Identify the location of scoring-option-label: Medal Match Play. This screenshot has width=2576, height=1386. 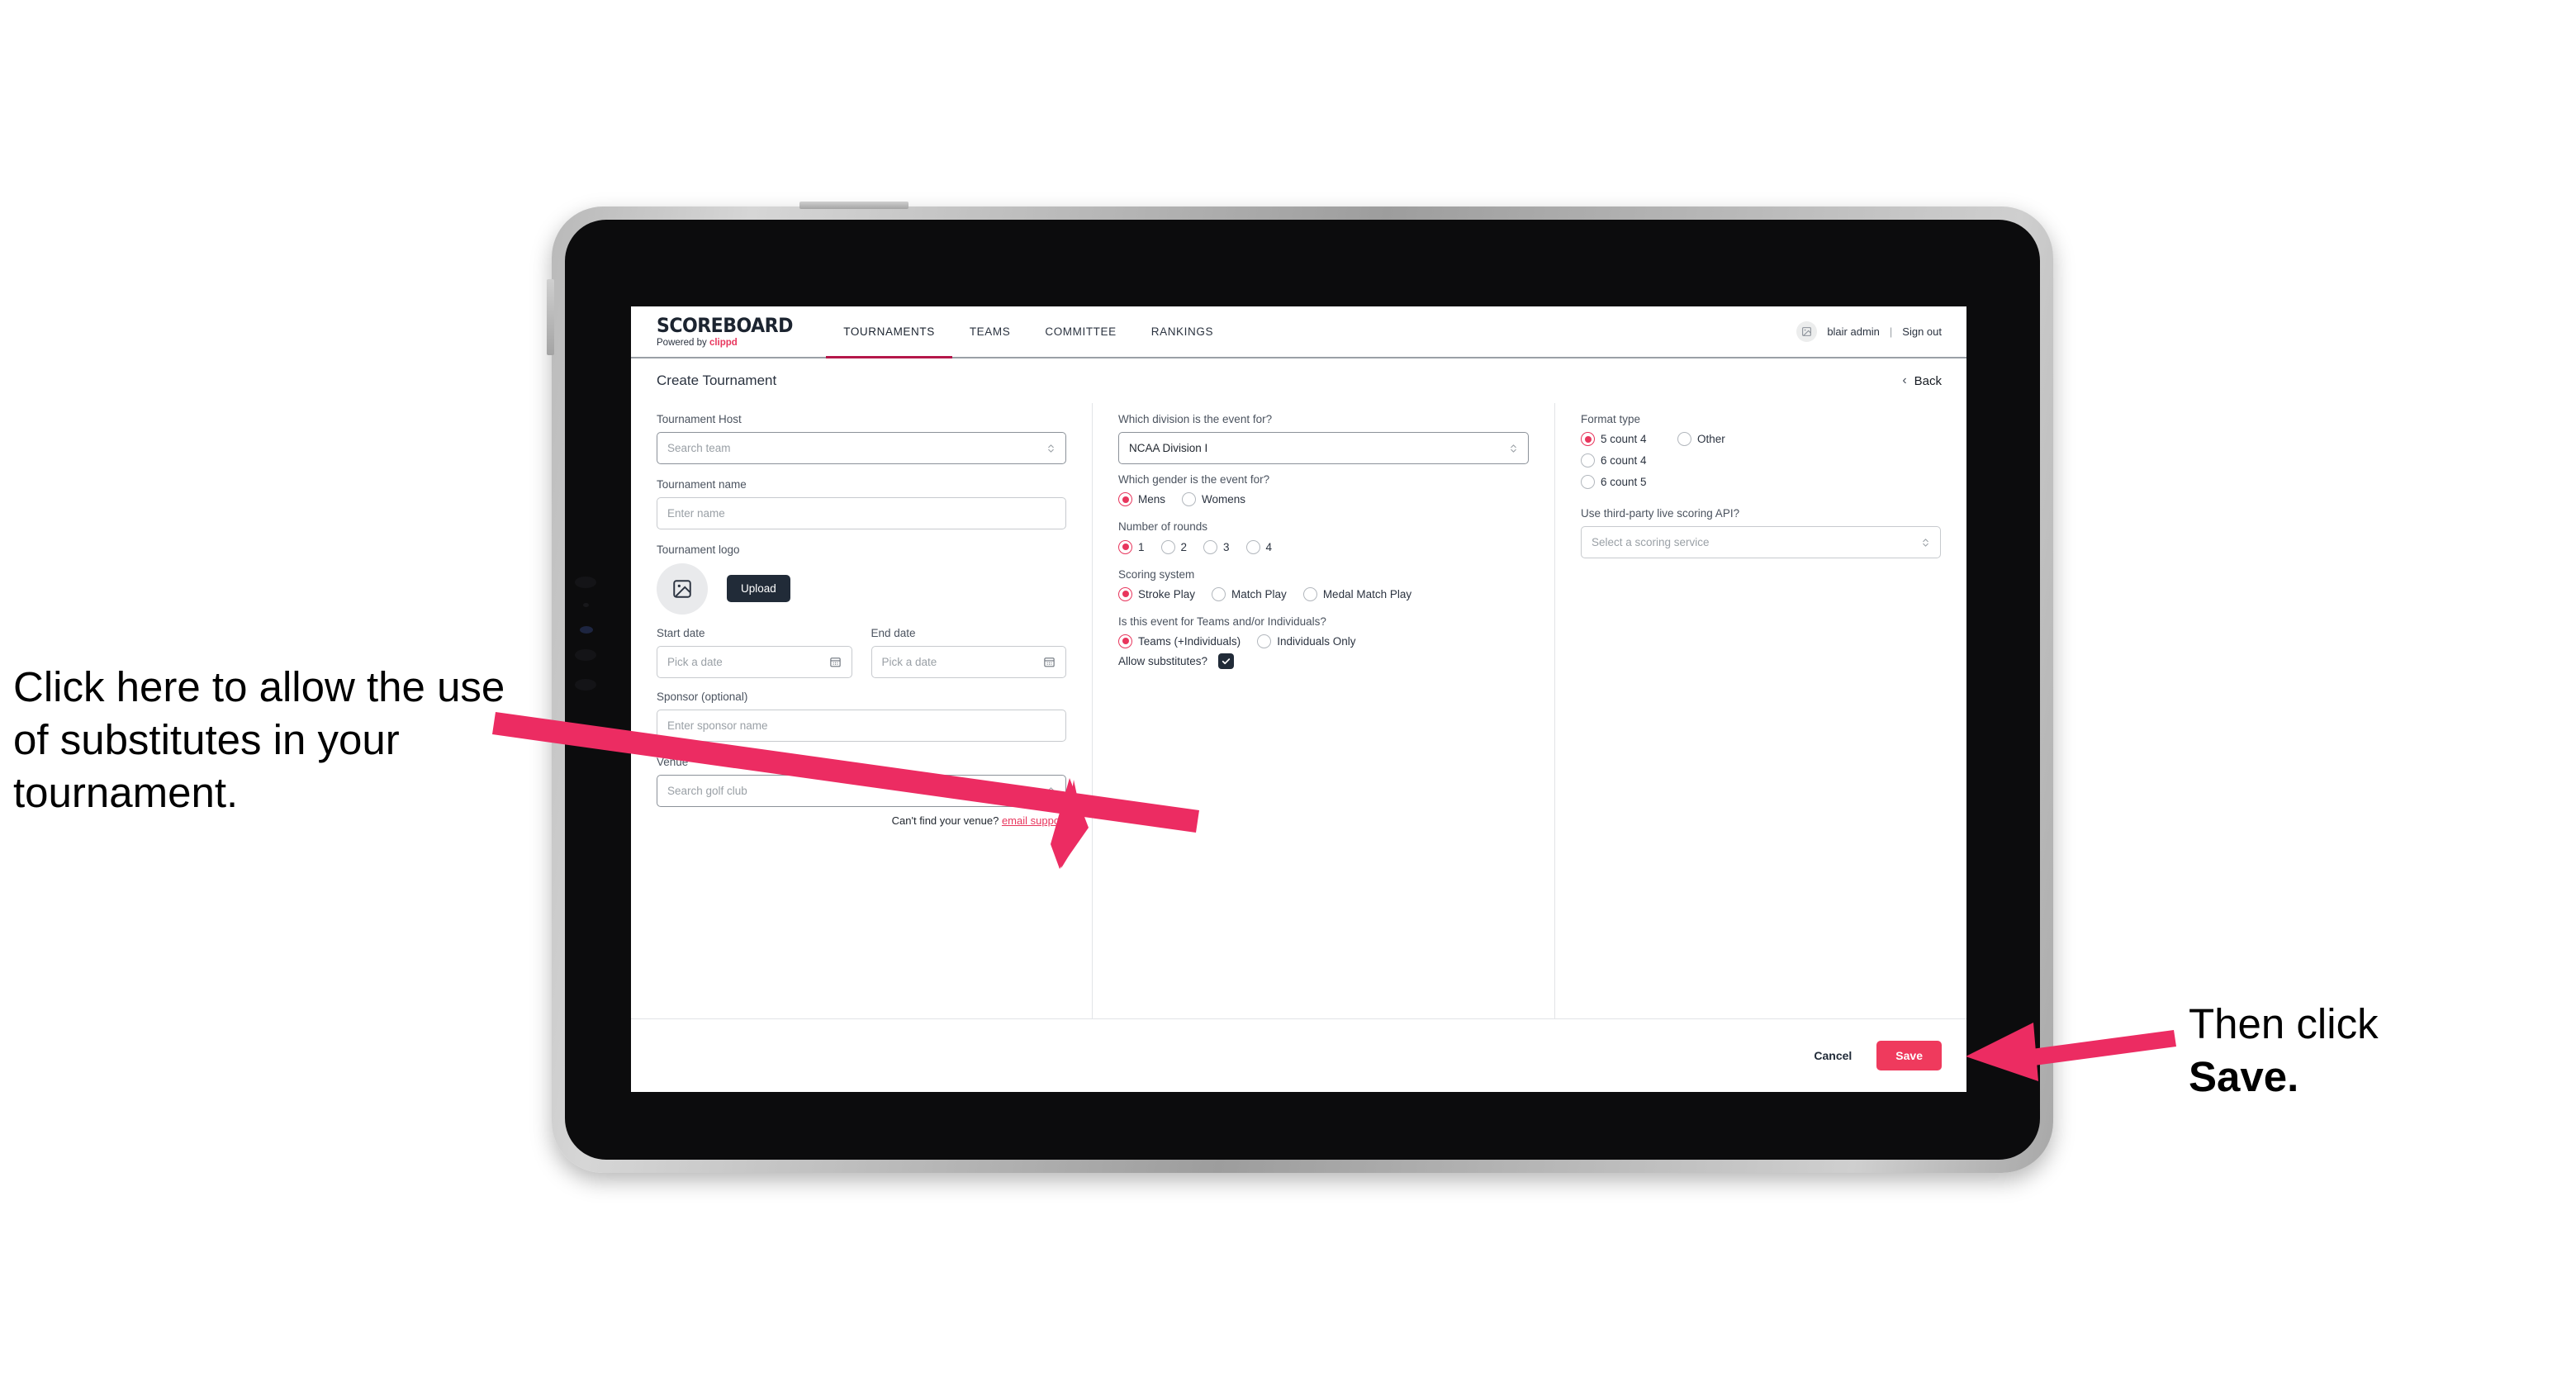
(1367, 593).